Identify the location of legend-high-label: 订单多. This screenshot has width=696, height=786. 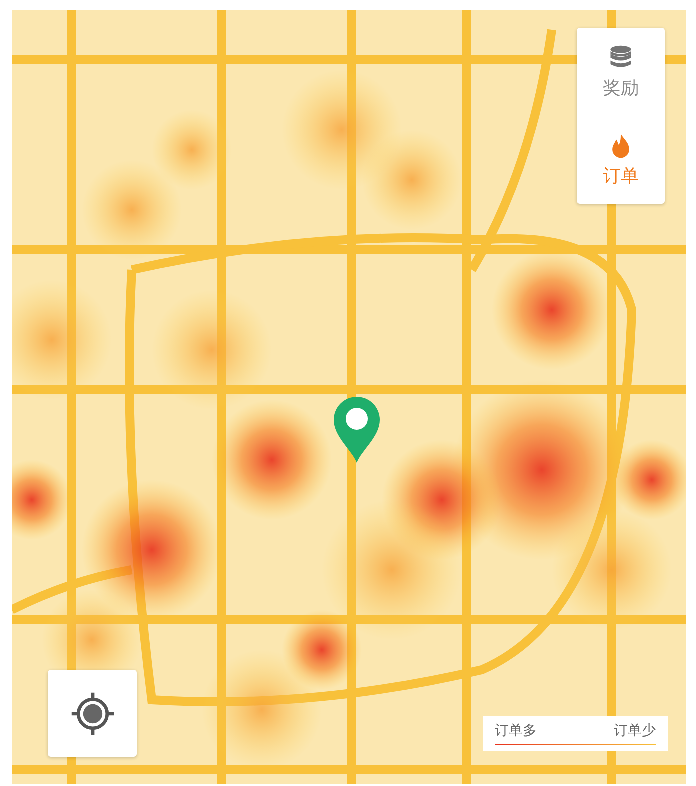
(516, 731).